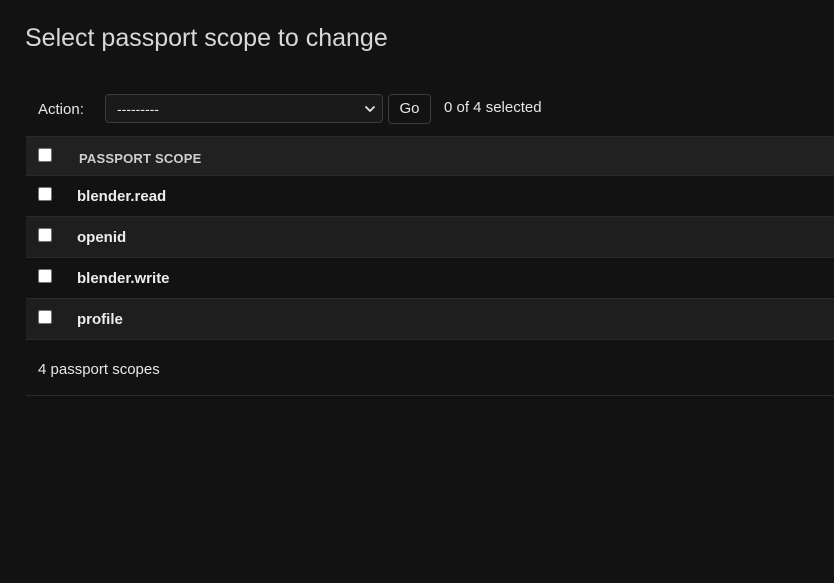 Image resolution: width=834 pixels, height=583 pixels. I want to click on chevron-down-icon, so click(370, 109).